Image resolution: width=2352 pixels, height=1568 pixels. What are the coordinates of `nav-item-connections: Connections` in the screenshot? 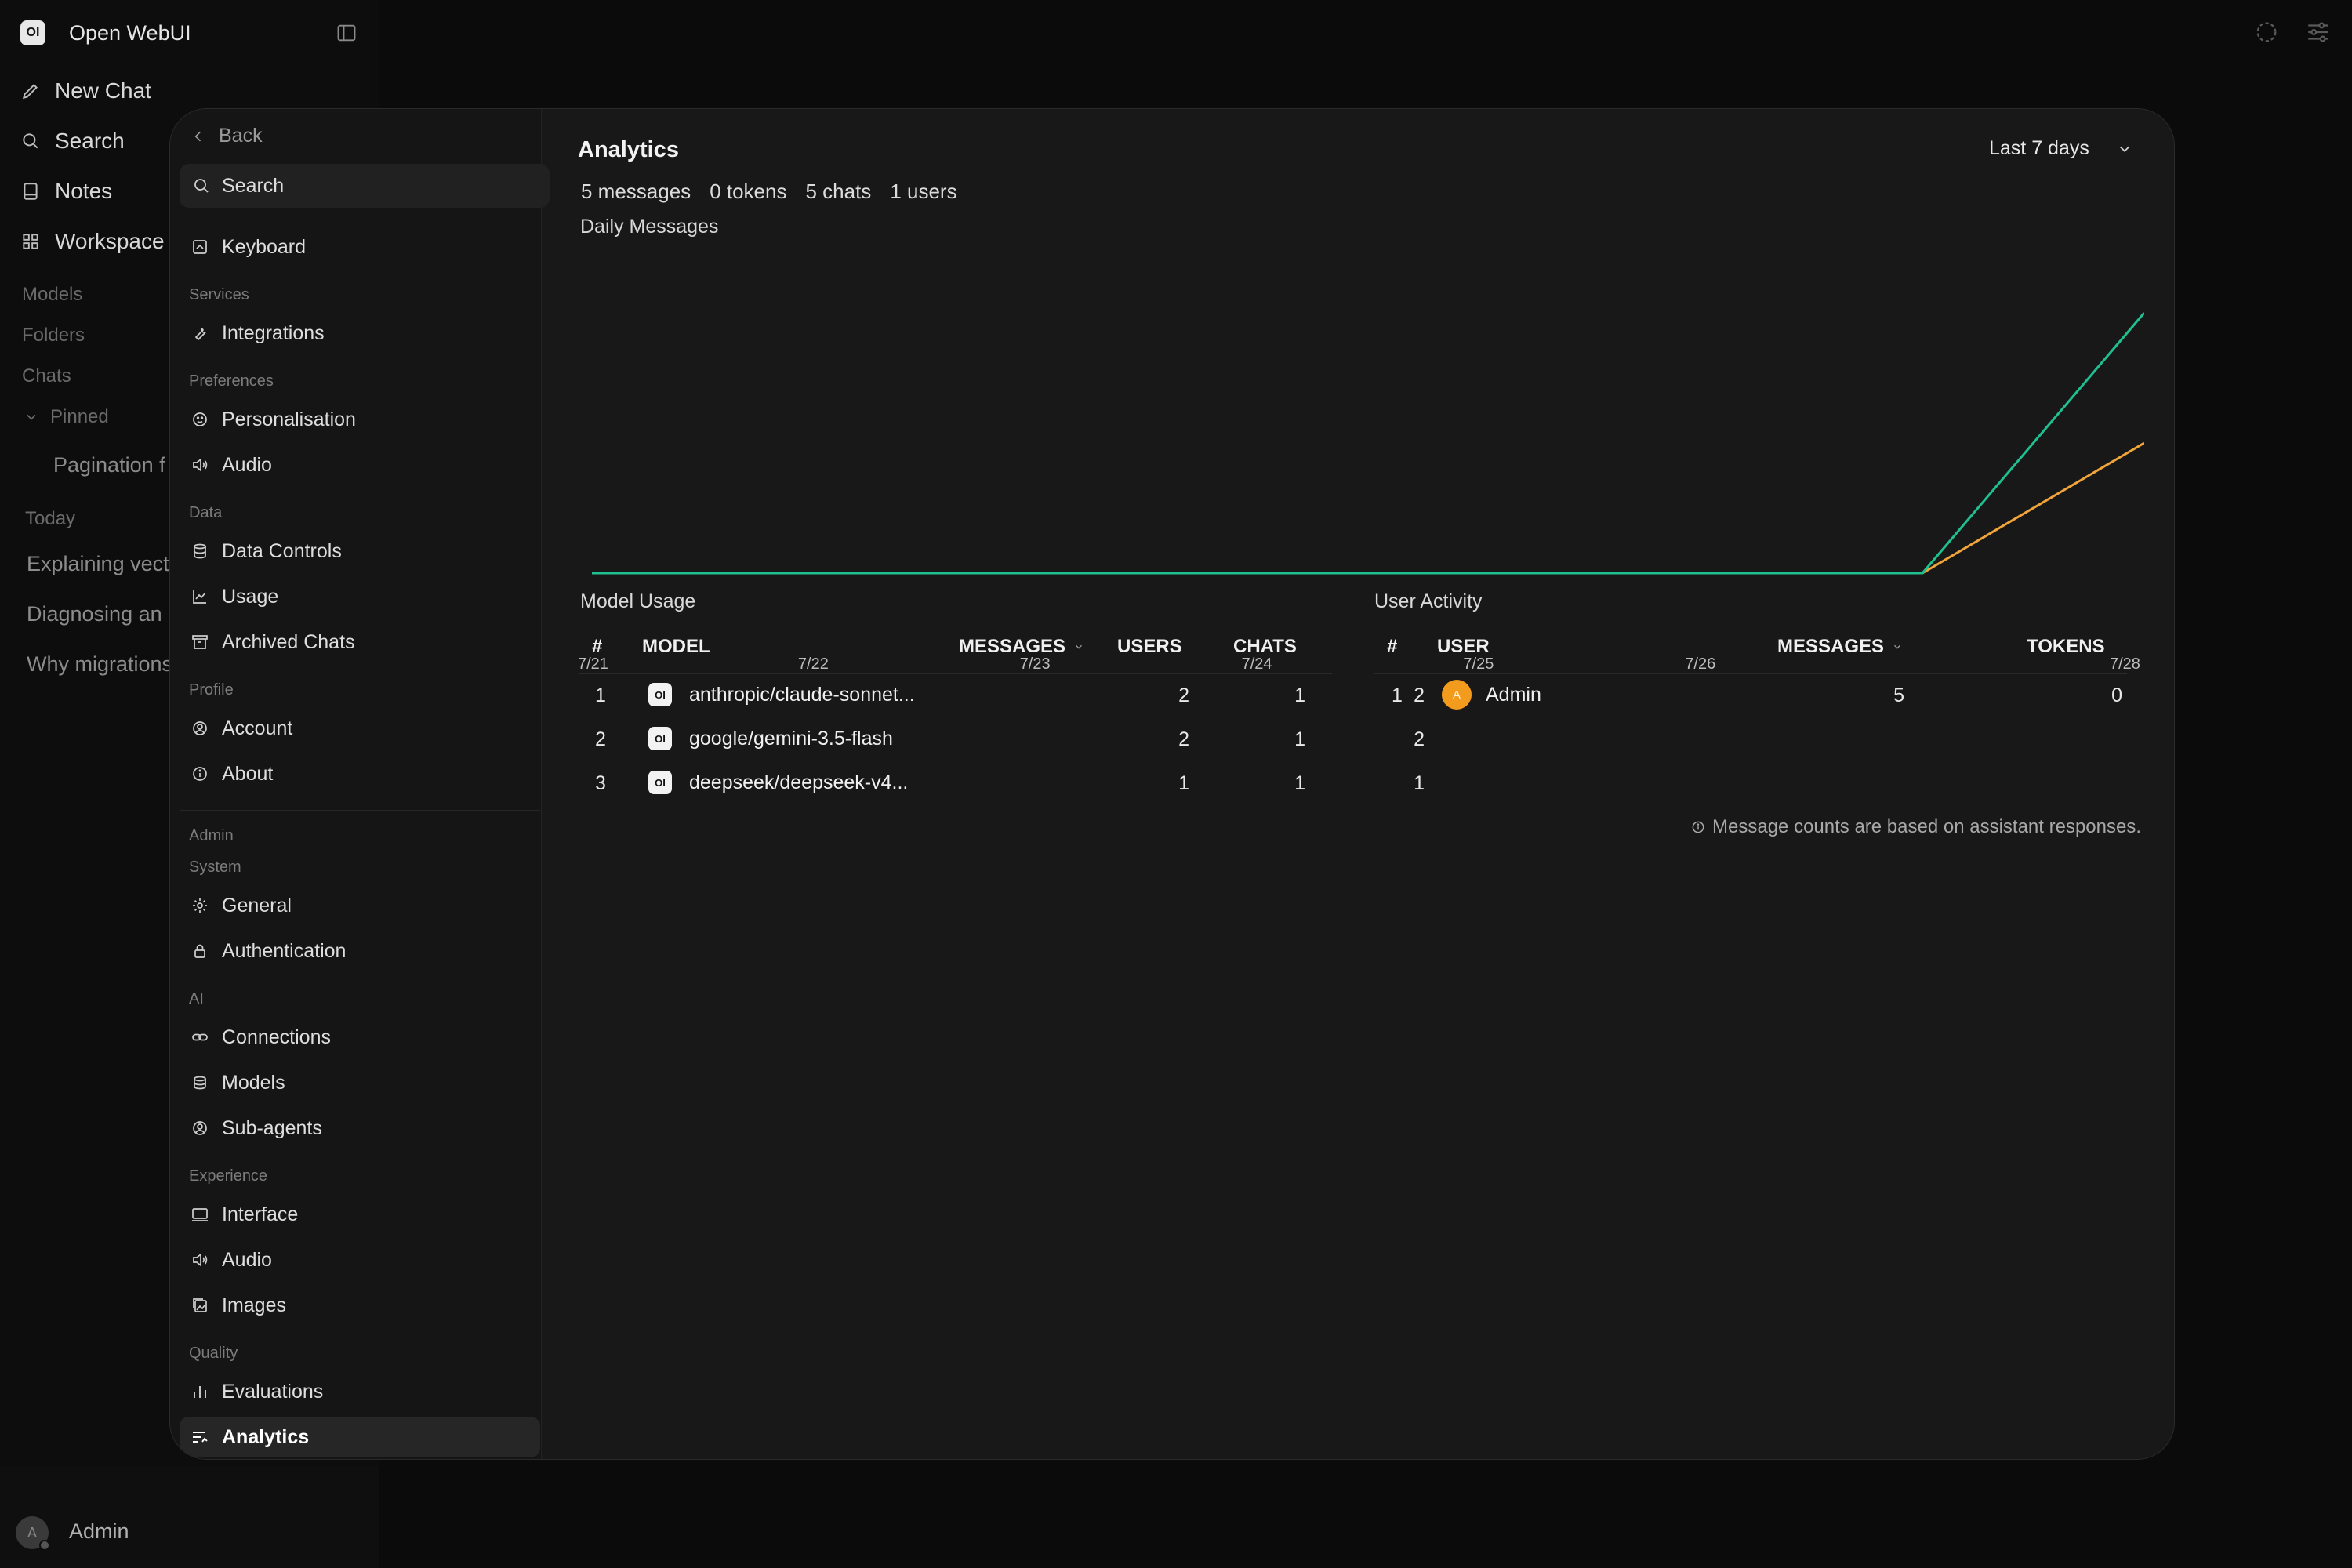 It's located at (360, 1037).